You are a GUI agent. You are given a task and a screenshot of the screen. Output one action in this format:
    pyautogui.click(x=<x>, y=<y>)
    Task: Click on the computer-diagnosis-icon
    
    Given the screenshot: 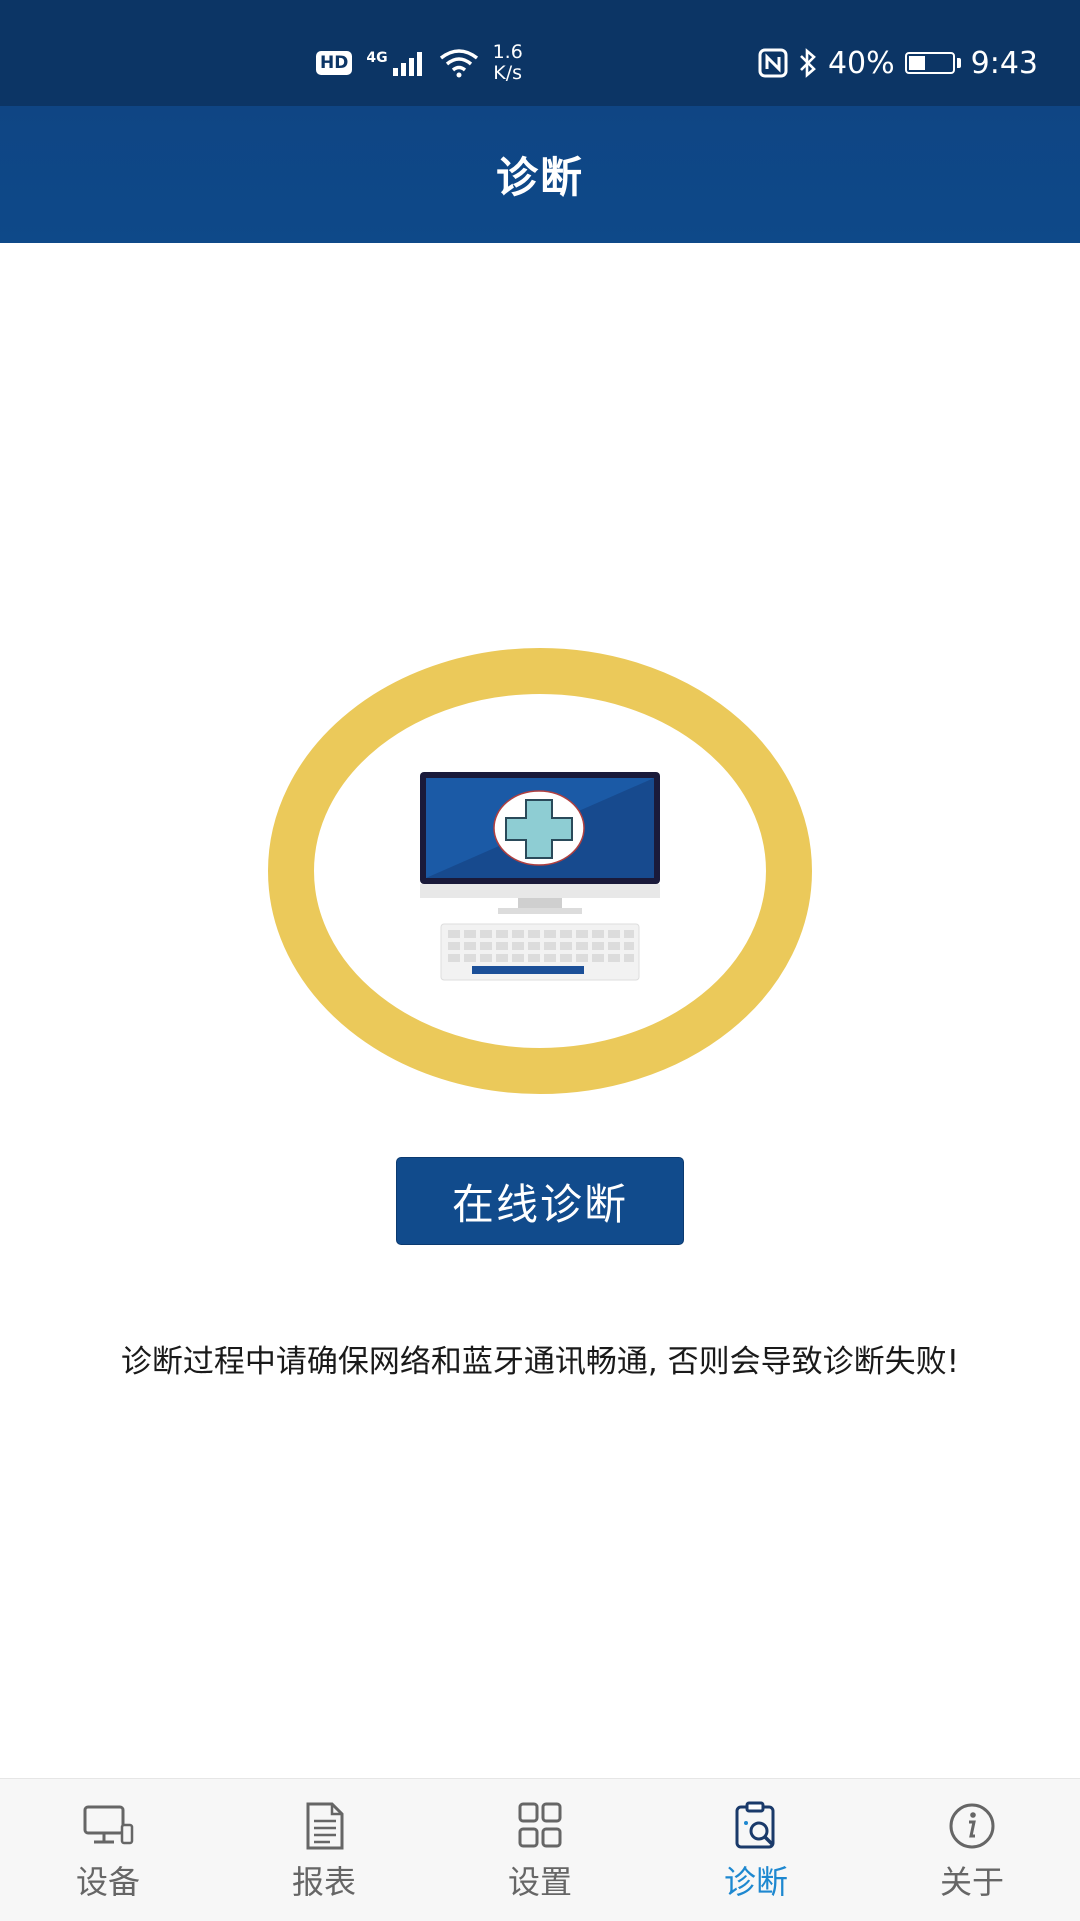 What is the action you would take?
    pyautogui.click(x=540, y=871)
    